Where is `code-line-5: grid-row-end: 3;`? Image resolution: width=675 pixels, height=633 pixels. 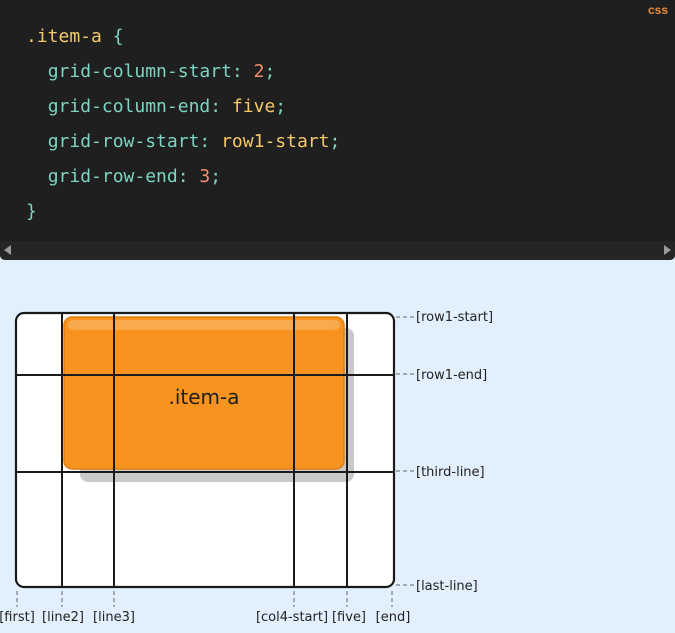 code-line-5: grid-row-end: 3; is located at coordinates (134, 176).